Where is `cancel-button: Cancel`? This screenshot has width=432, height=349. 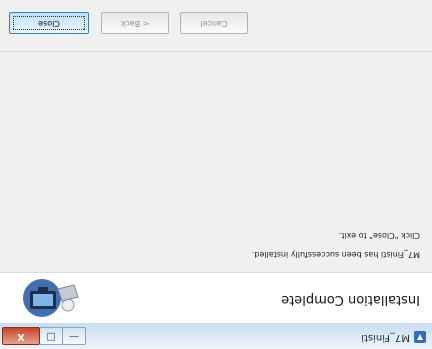 cancel-button: Cancel is located at coordinates (214, 23).